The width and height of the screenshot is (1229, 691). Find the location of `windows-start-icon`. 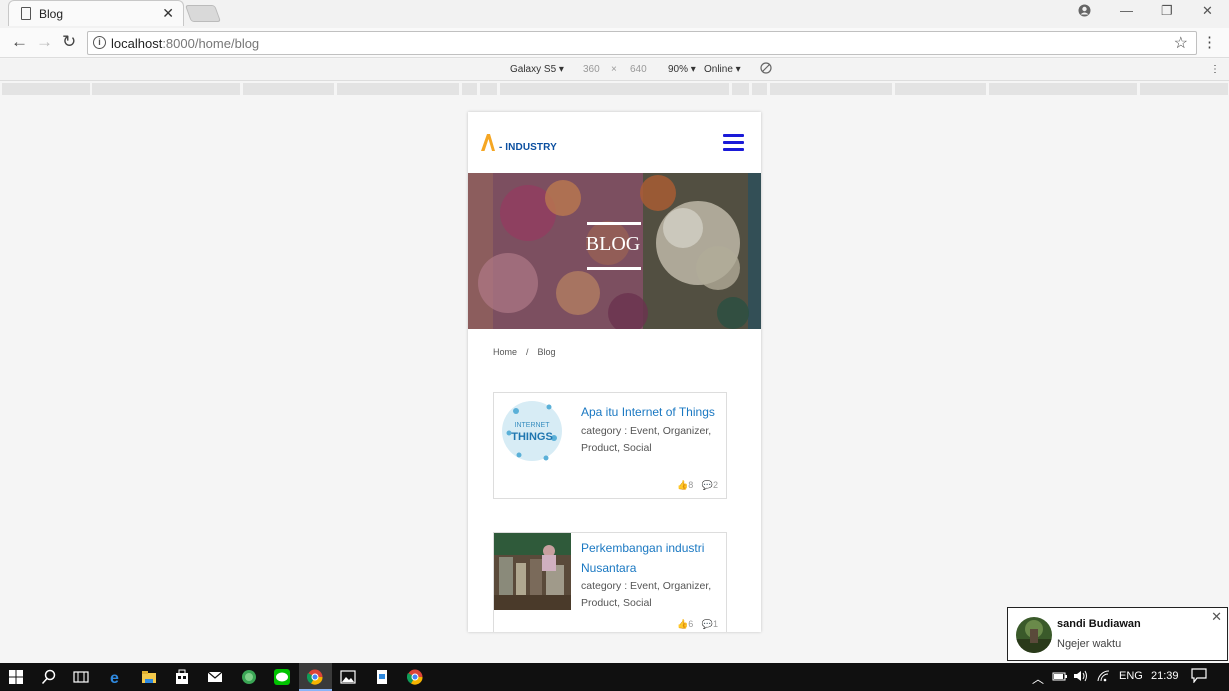

windows-start-icon is located at coordinates (16, 677).